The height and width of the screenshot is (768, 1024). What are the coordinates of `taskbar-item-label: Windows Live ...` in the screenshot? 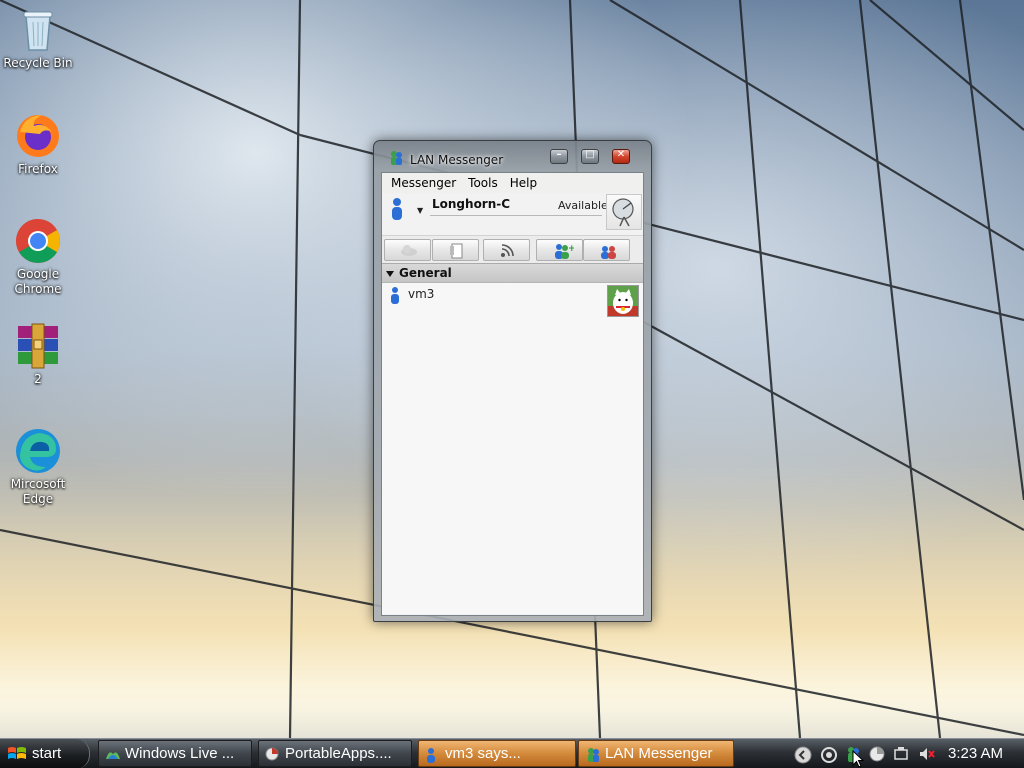 It's located at (180, 753).